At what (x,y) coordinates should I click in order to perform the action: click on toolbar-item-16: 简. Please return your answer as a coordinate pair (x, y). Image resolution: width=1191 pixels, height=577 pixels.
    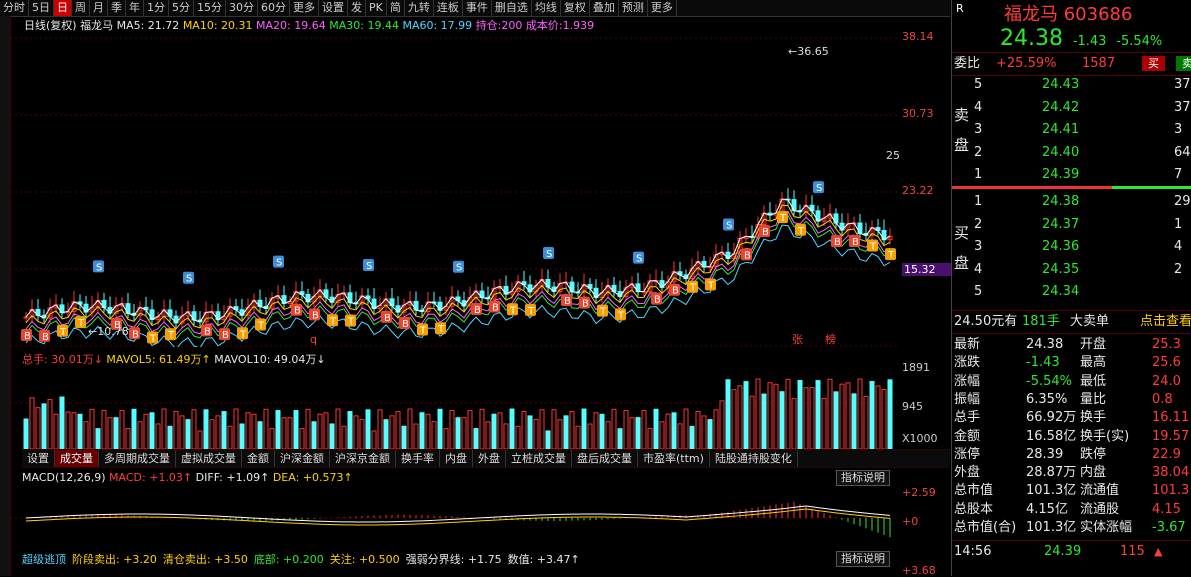
    Looking at the image, I should click on (396, 8).